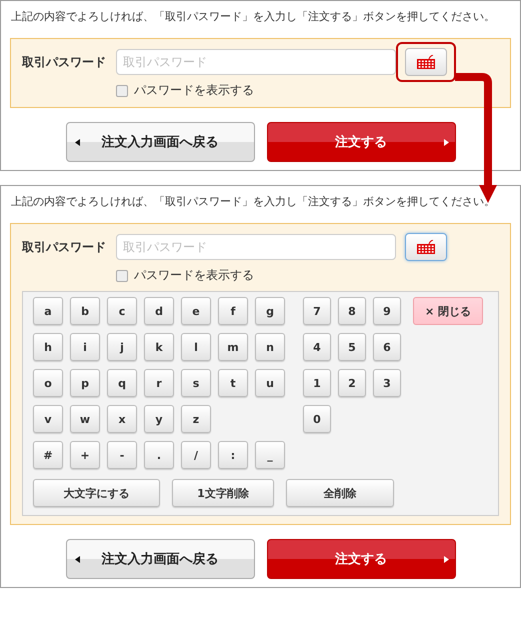  Describe the element at coordinates (317, 419) in the screenshot. I see `key: 0` at that location.